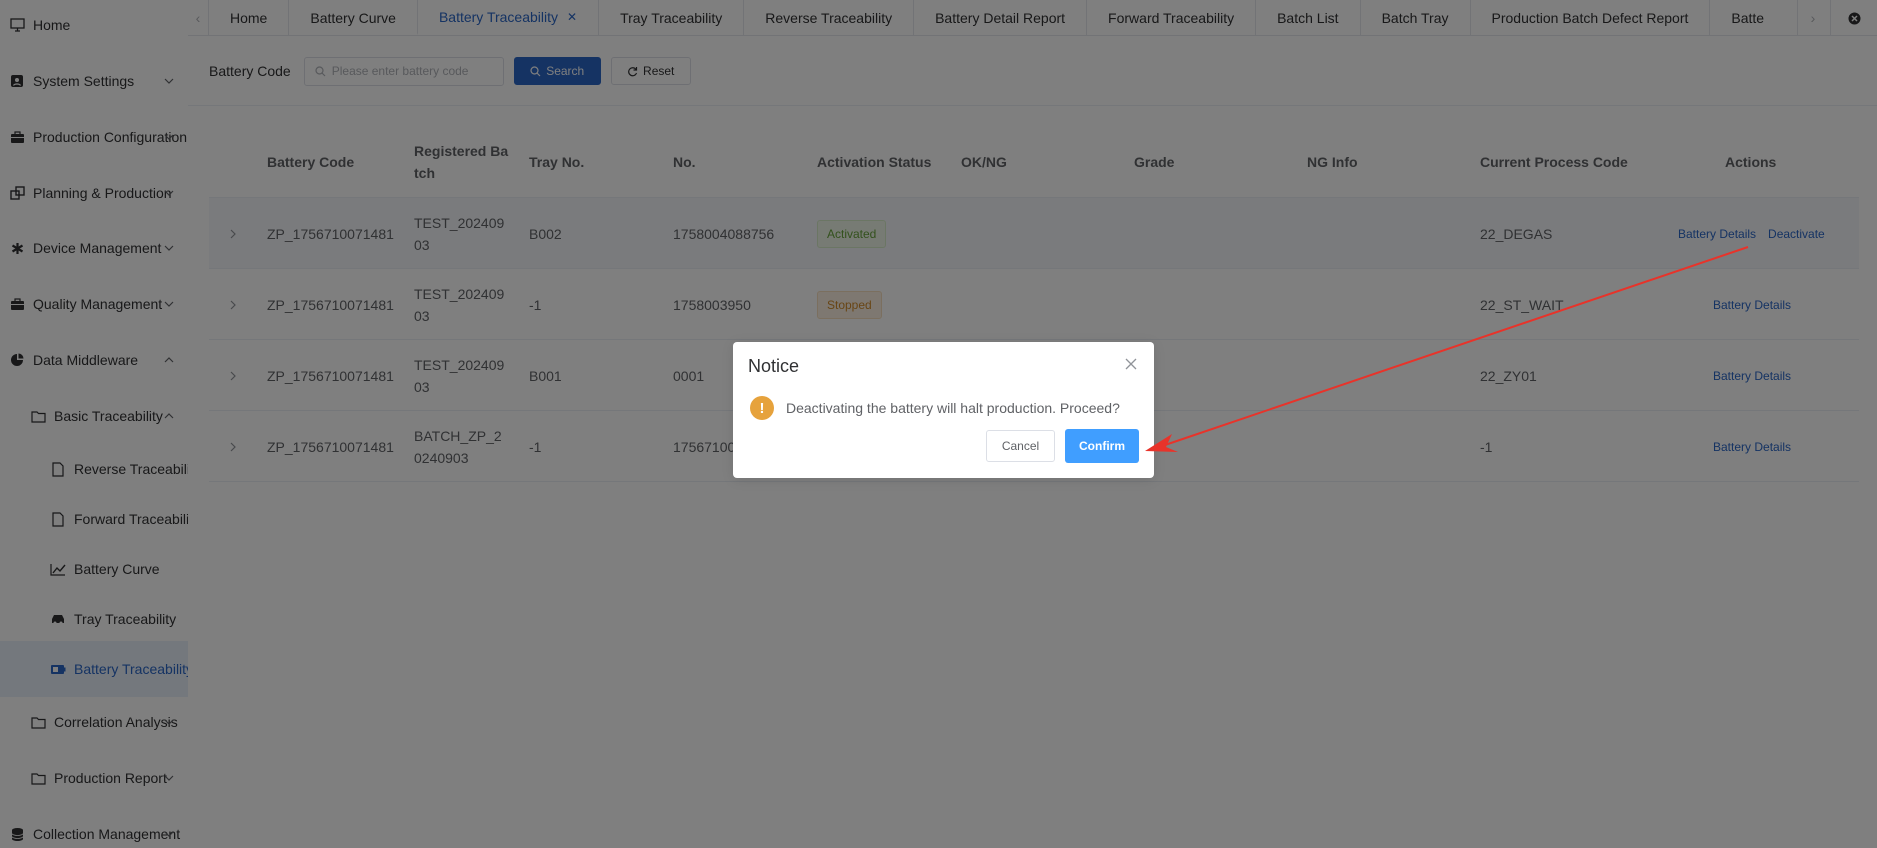 This screenshot has height=848, width=1877. I want to click on dialog-footer: Cancel Confirm, so click(1062, 446).